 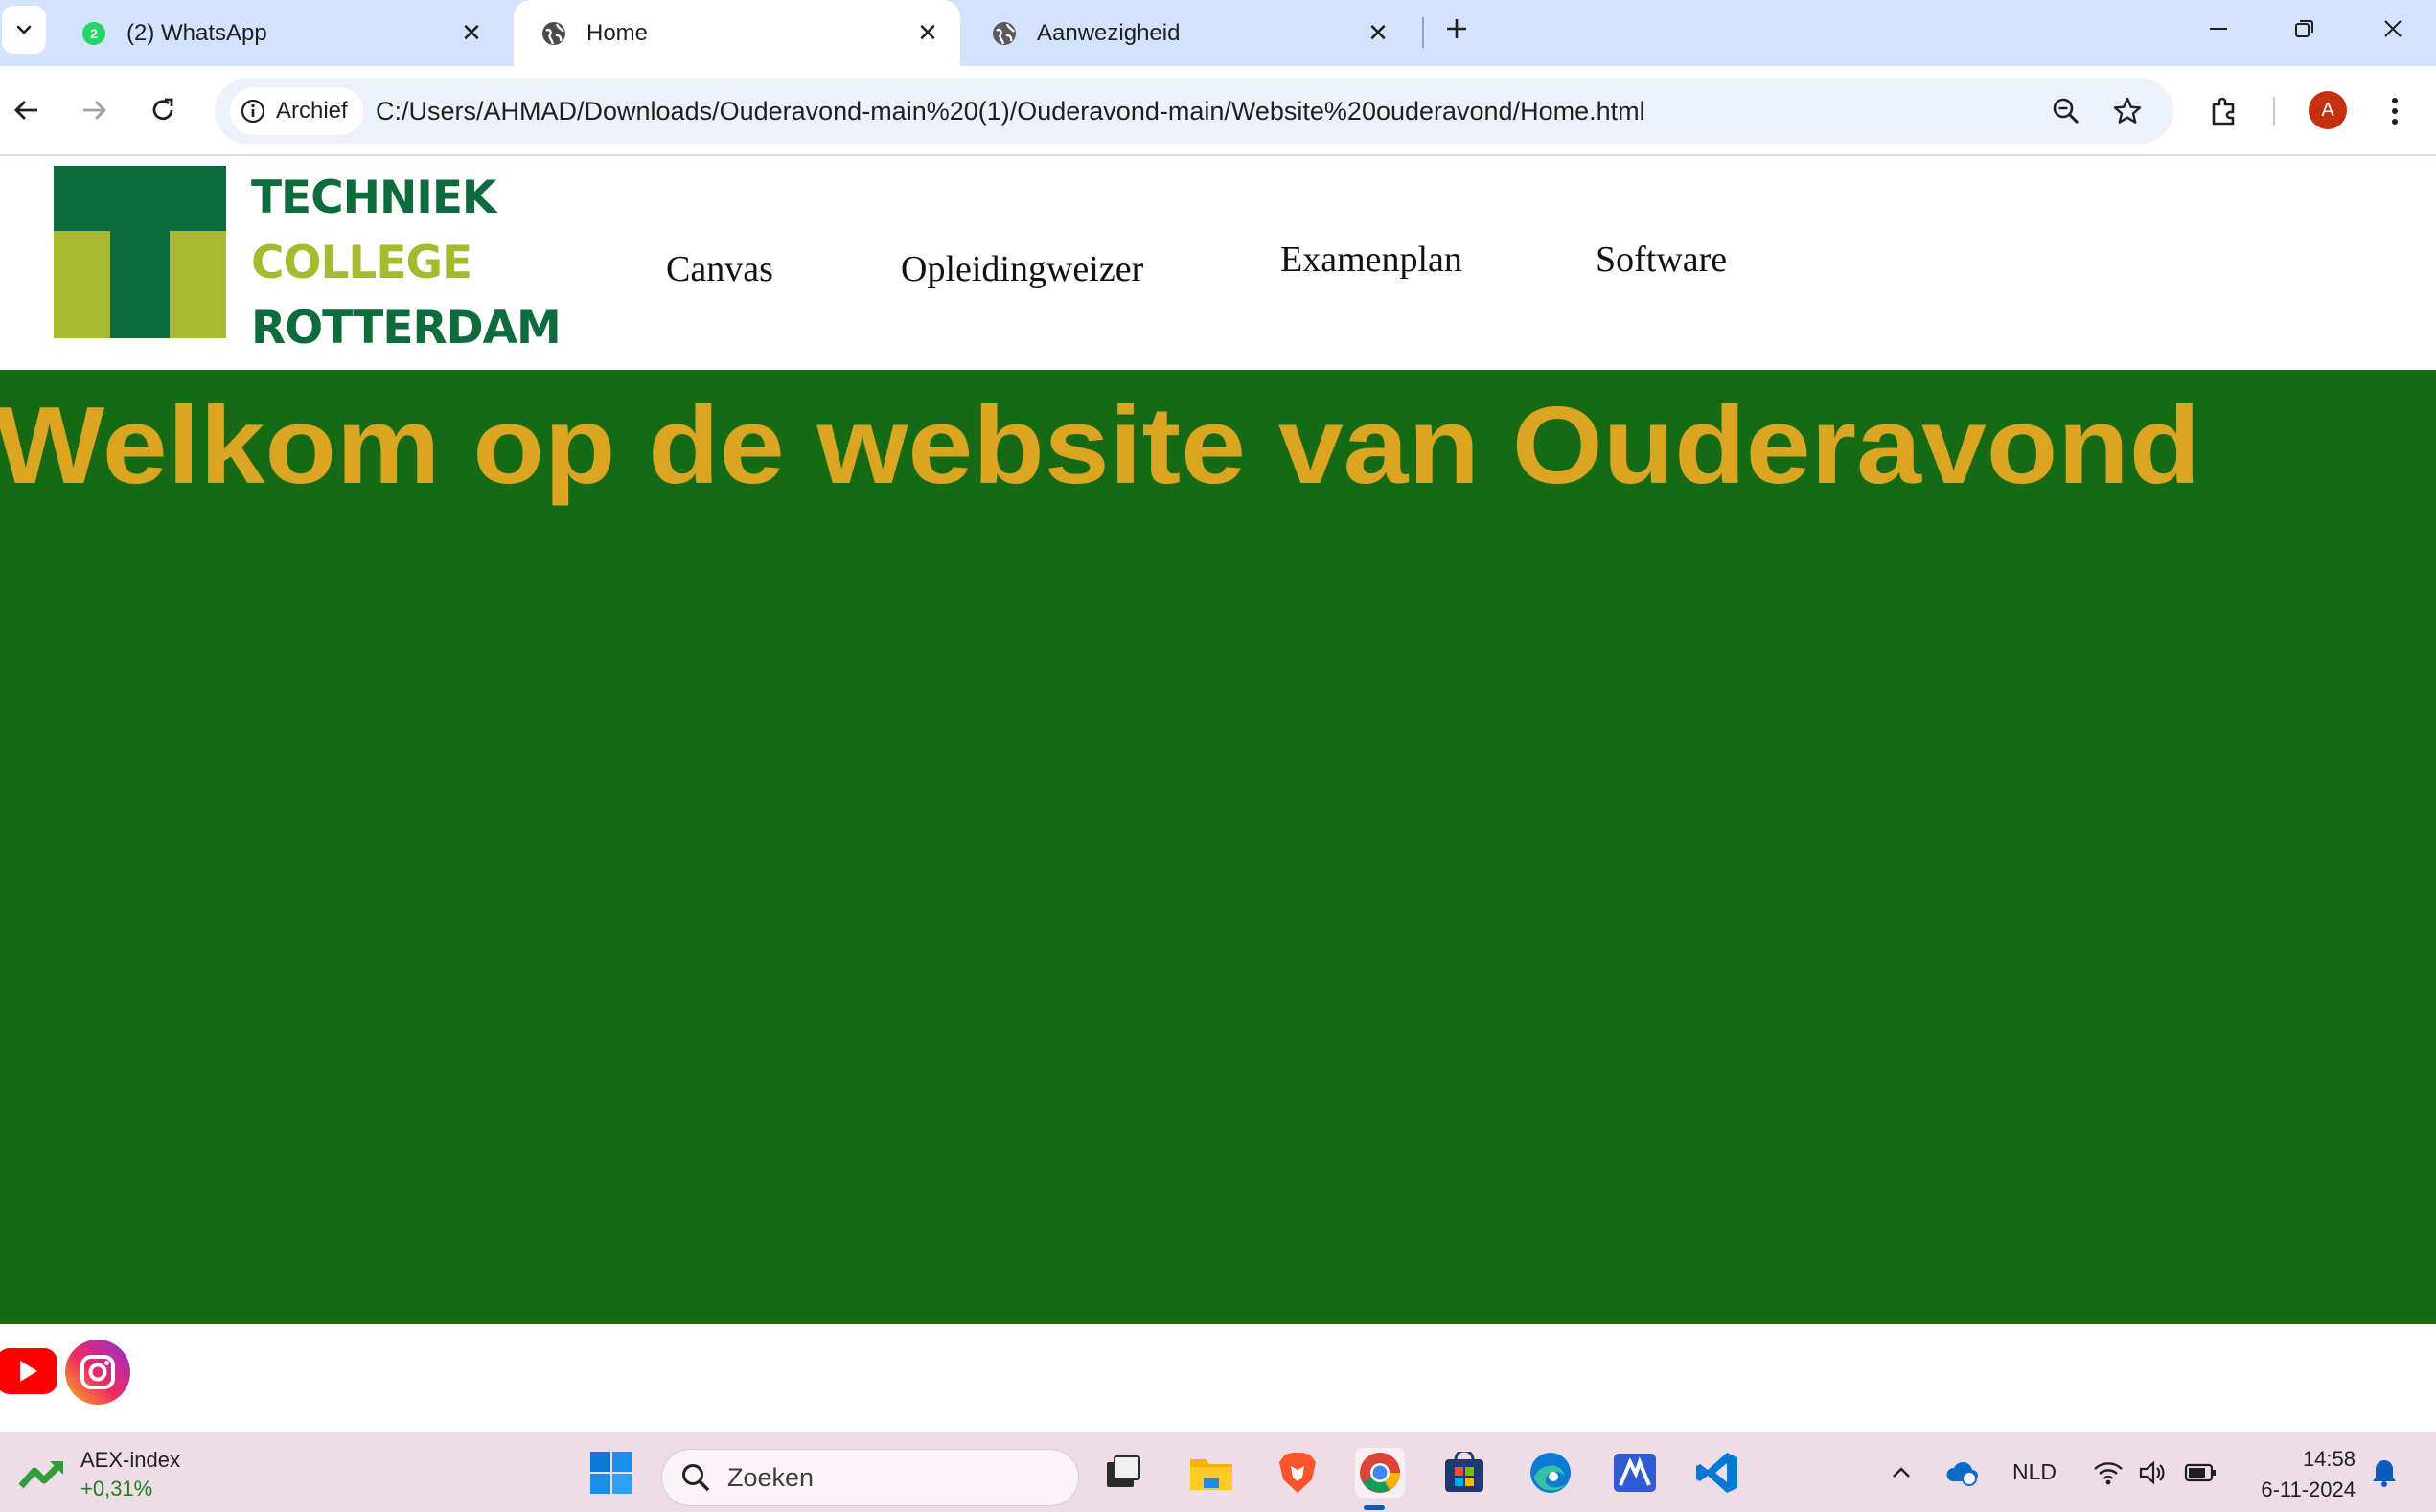 I want to click on new-tab-button, so click(x=1456, y=29).